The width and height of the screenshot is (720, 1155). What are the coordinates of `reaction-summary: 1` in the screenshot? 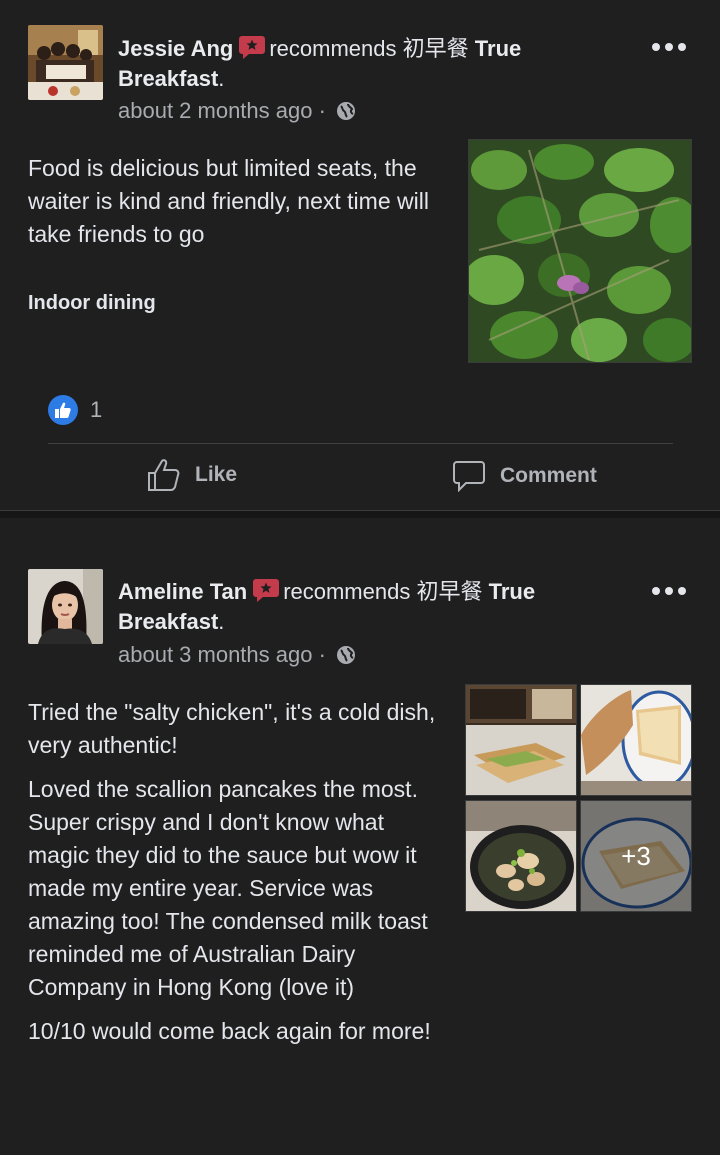 It's located at (75, 410).